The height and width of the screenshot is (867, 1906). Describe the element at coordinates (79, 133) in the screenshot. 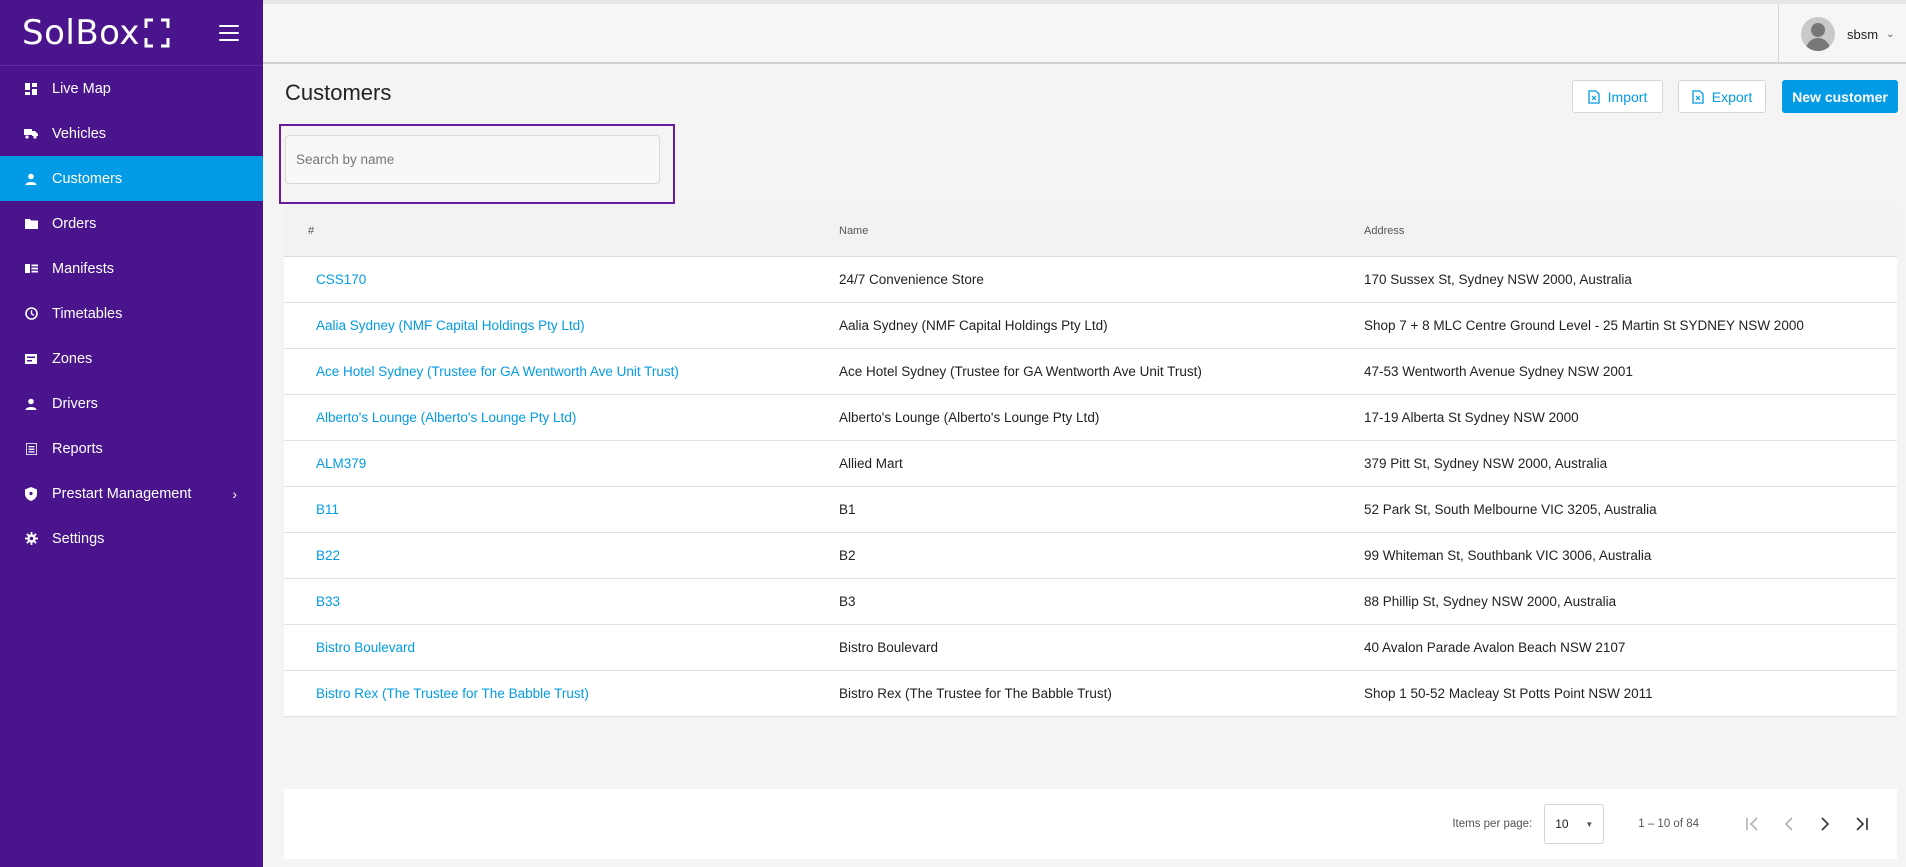

I see `sidebar-item-label: Vehicles` at that location.